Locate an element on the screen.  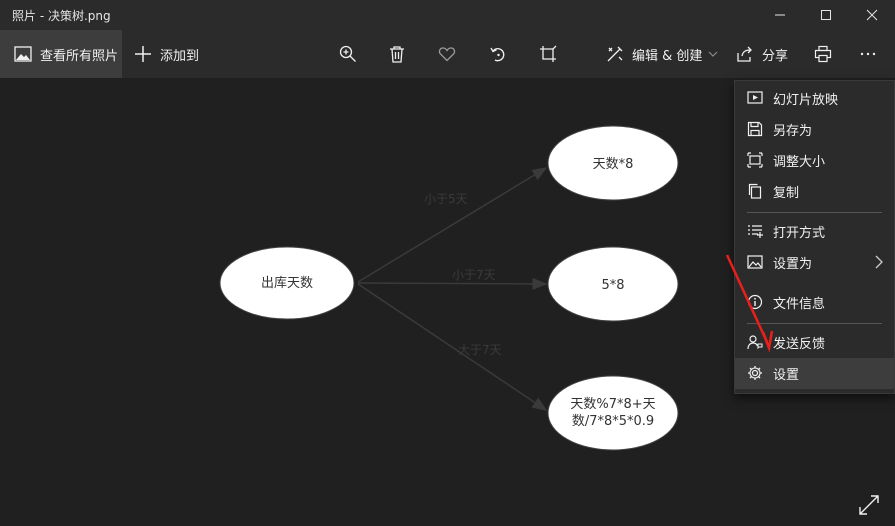
node-leaf1-label: 天数*8 is located at coordinates (613, 164).